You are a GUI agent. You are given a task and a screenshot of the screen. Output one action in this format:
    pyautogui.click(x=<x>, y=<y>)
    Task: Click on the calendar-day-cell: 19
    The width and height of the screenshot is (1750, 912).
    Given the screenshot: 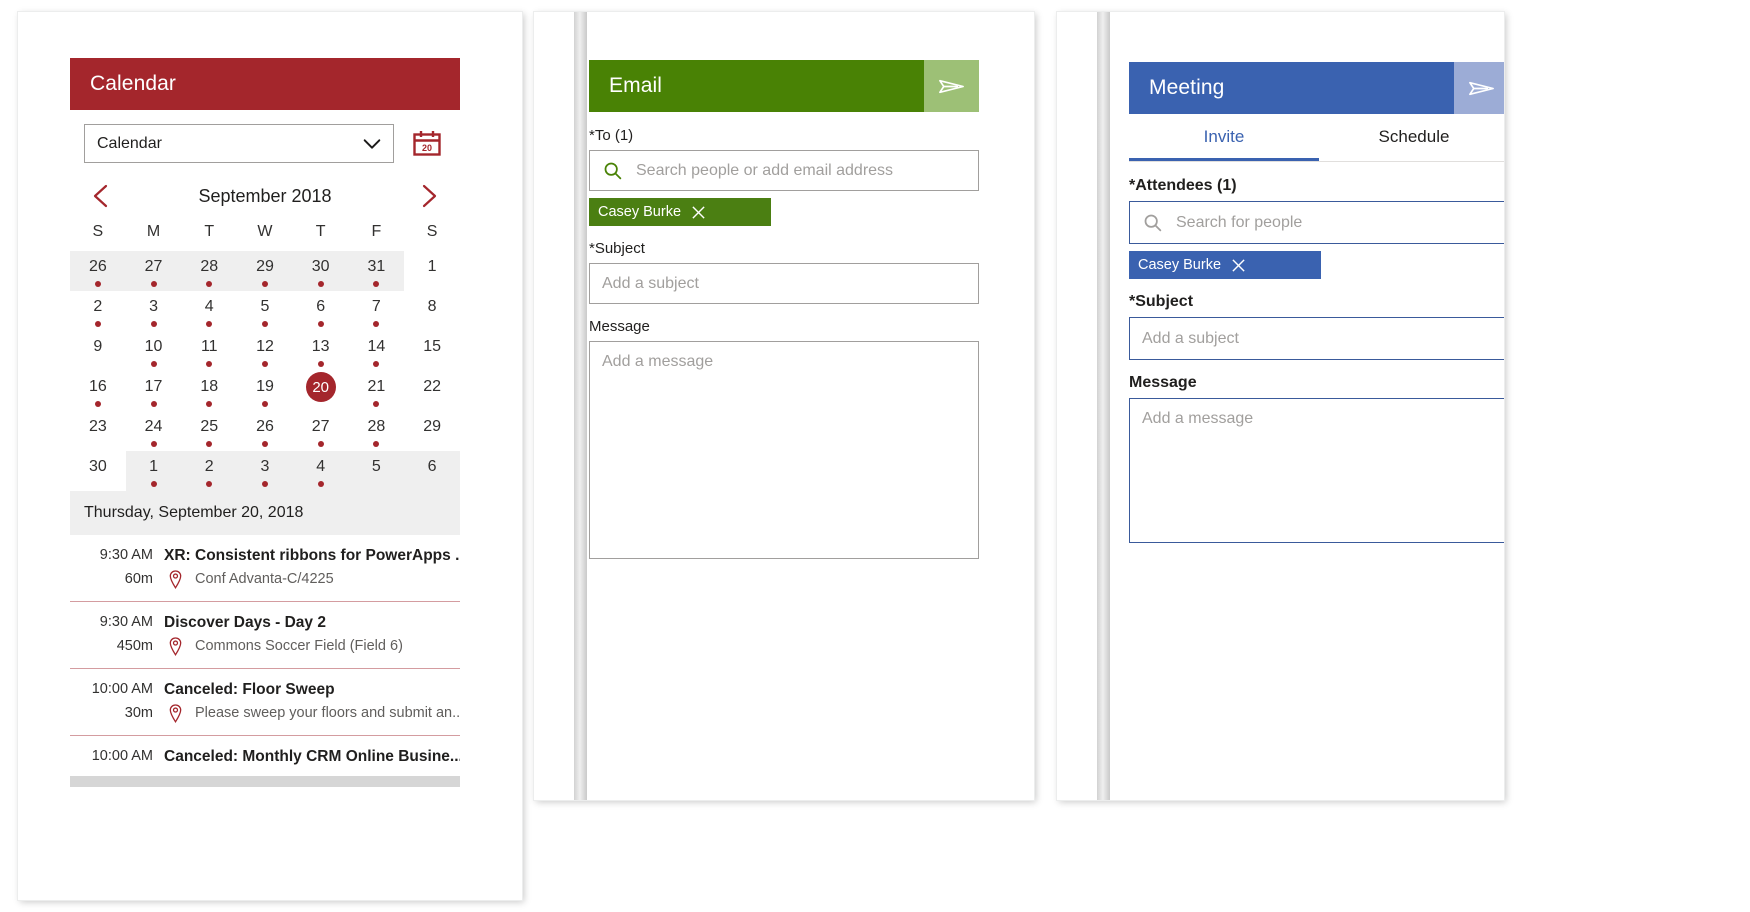 What is the action you would take?
    pyautogui.click(x=265, y=391)
    